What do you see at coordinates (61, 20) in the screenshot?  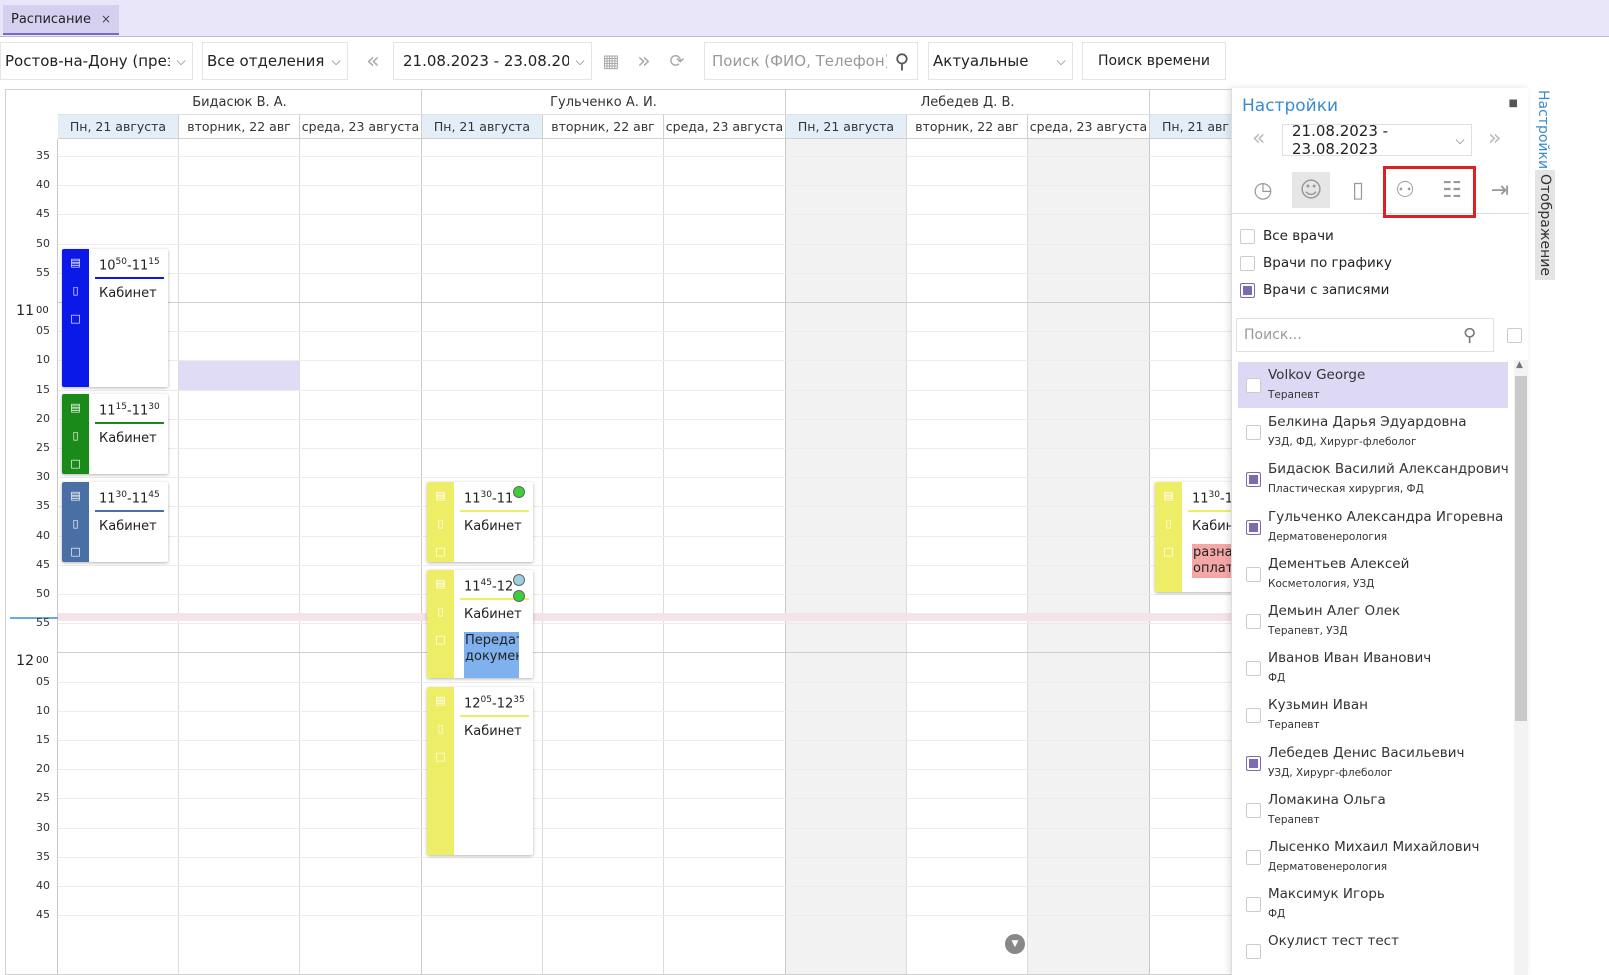 I see `tab-schedule: Расписание ×` at bounding box center [61, 20].